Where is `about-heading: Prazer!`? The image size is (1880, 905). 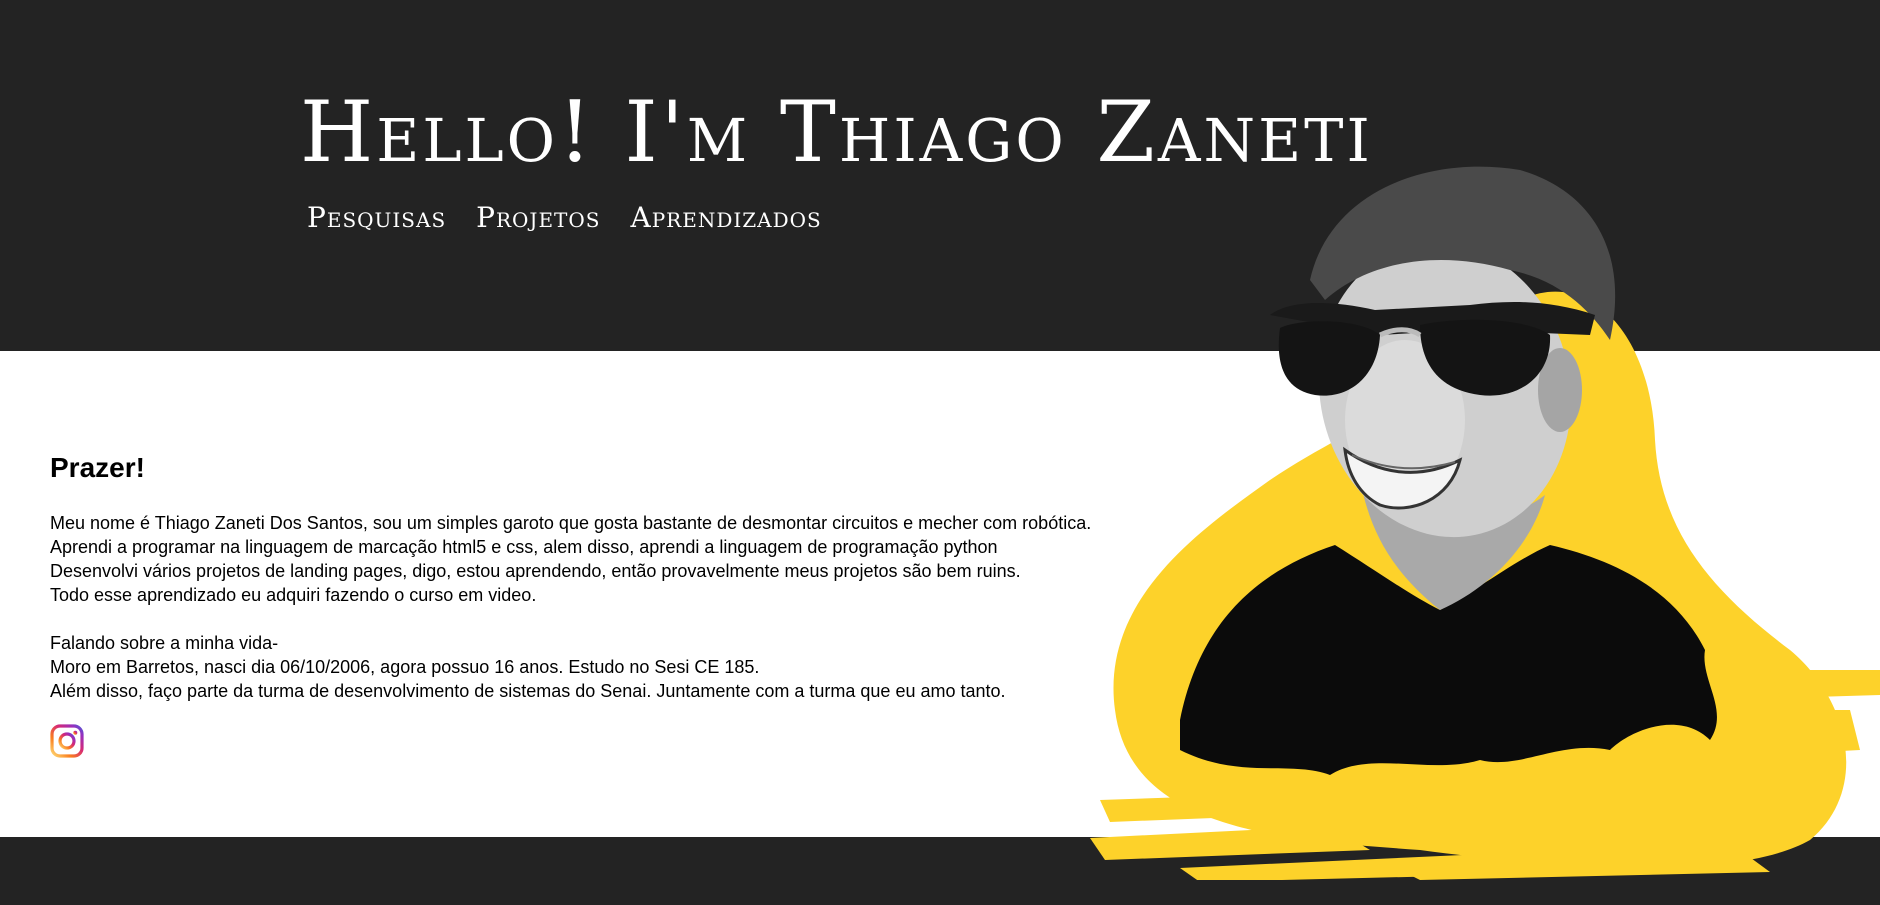 about-heading: Prazer! is located at coordinates (97, 467).